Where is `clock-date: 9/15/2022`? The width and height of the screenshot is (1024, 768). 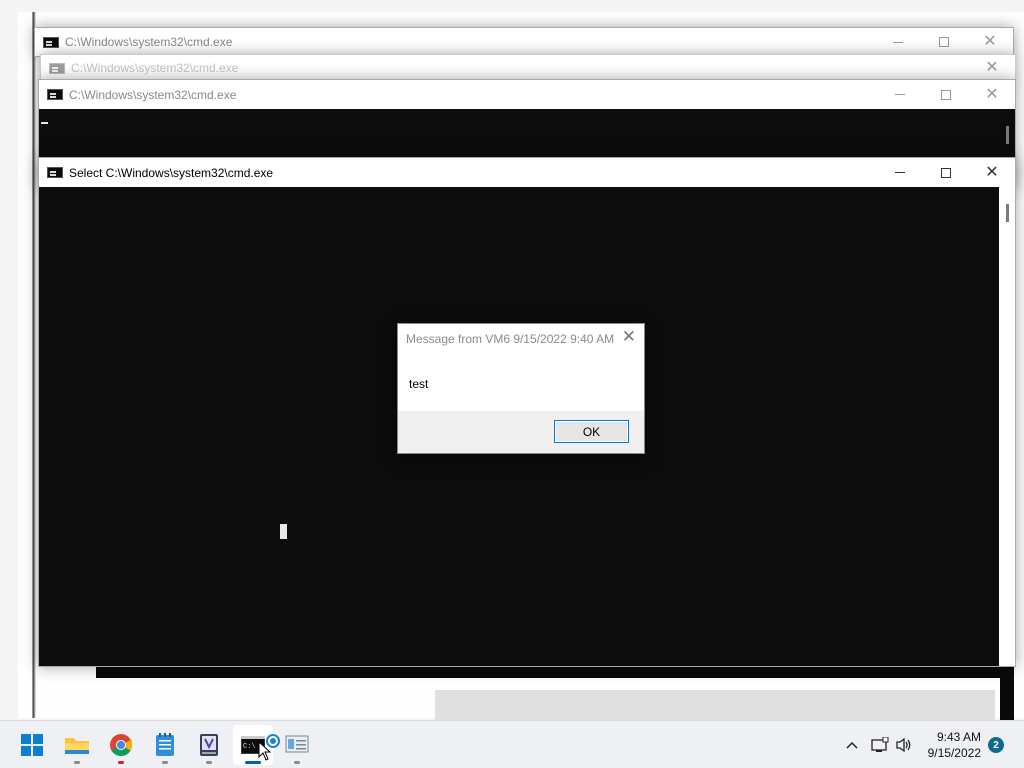 clock-date: 9/15/2022 is located at coordinates (954, 753).